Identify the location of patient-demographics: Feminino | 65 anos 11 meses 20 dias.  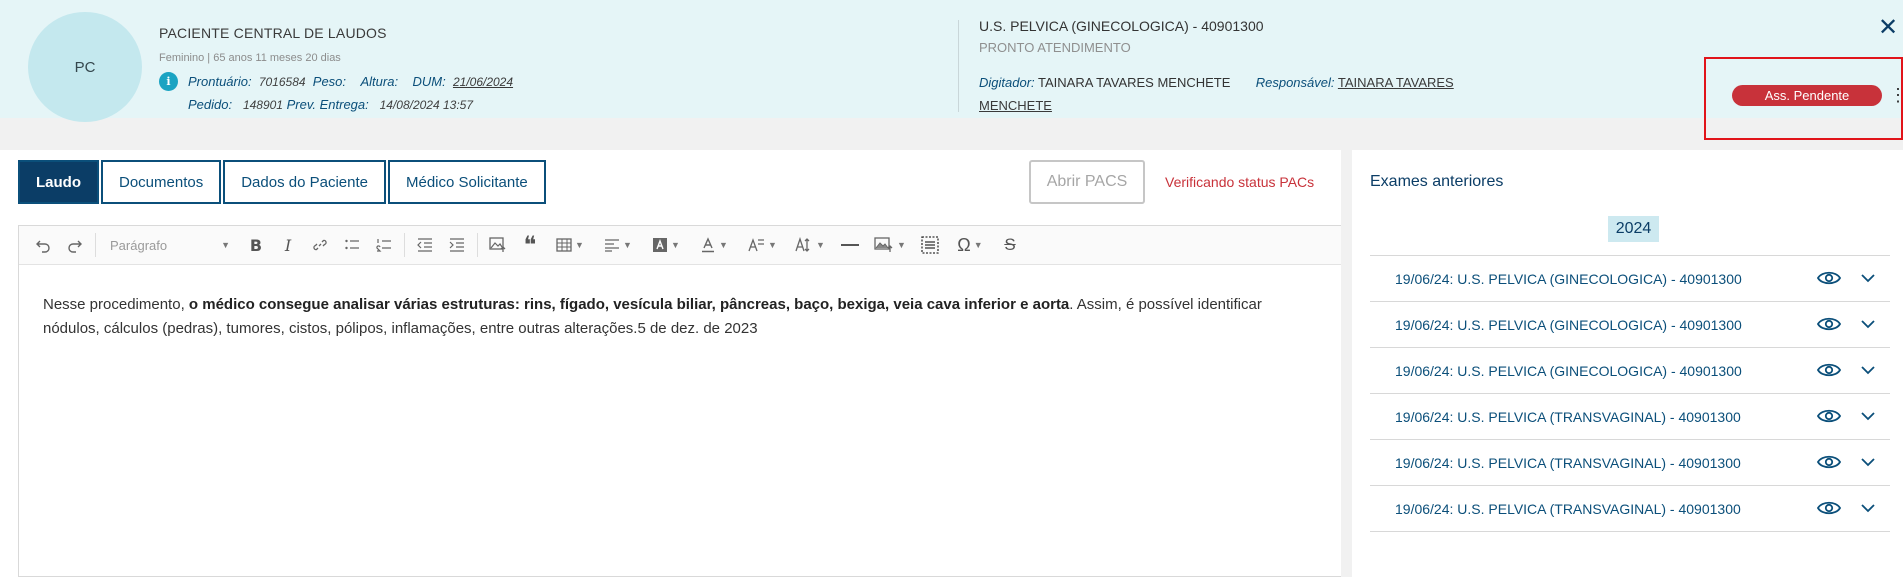
(250, 58).